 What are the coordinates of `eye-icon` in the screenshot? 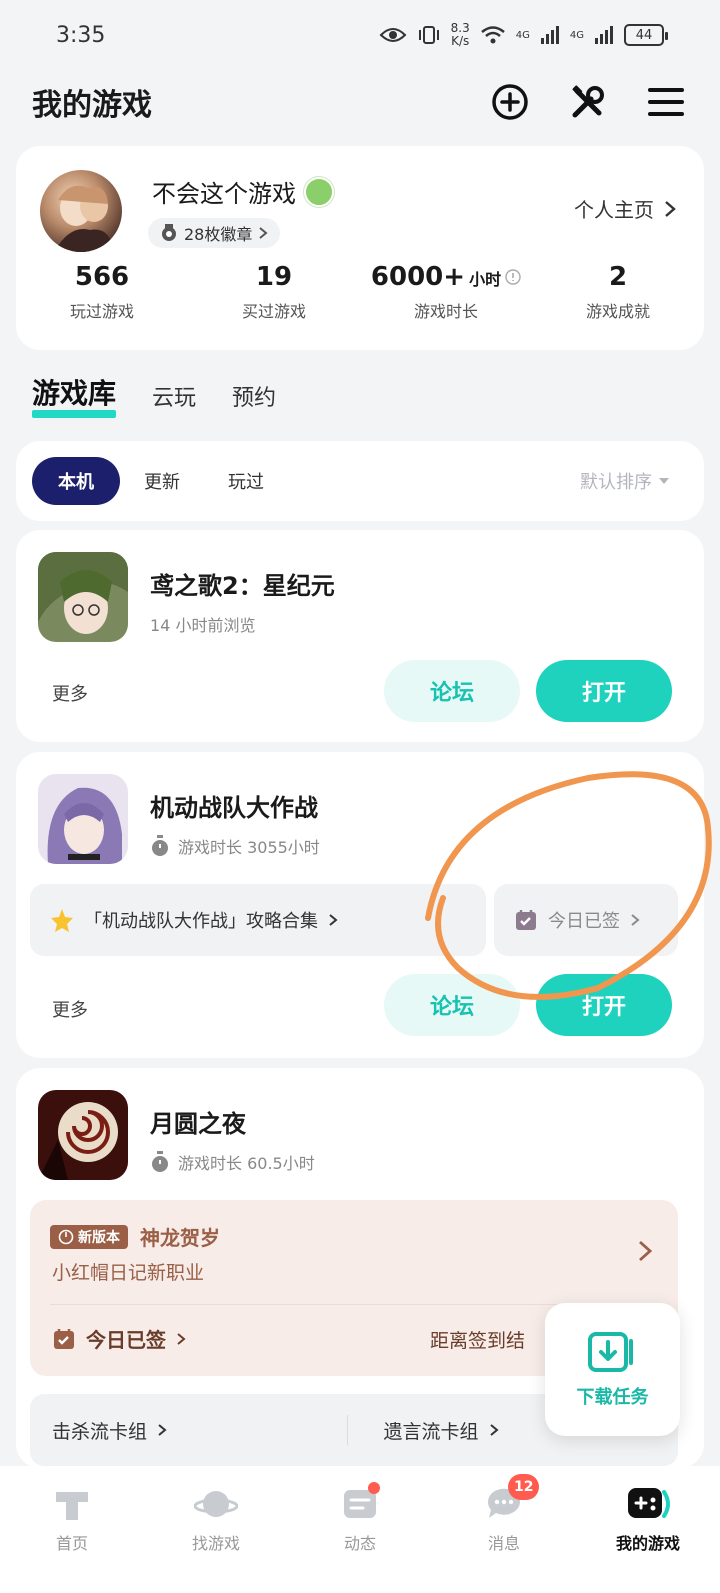 It's located at (393, 35).